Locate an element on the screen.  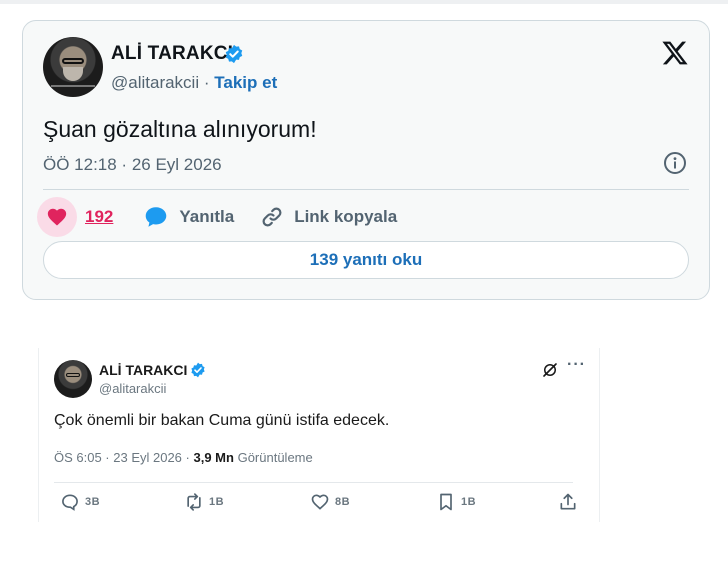
heart-outline-icon is located at coordinates (320, 502).